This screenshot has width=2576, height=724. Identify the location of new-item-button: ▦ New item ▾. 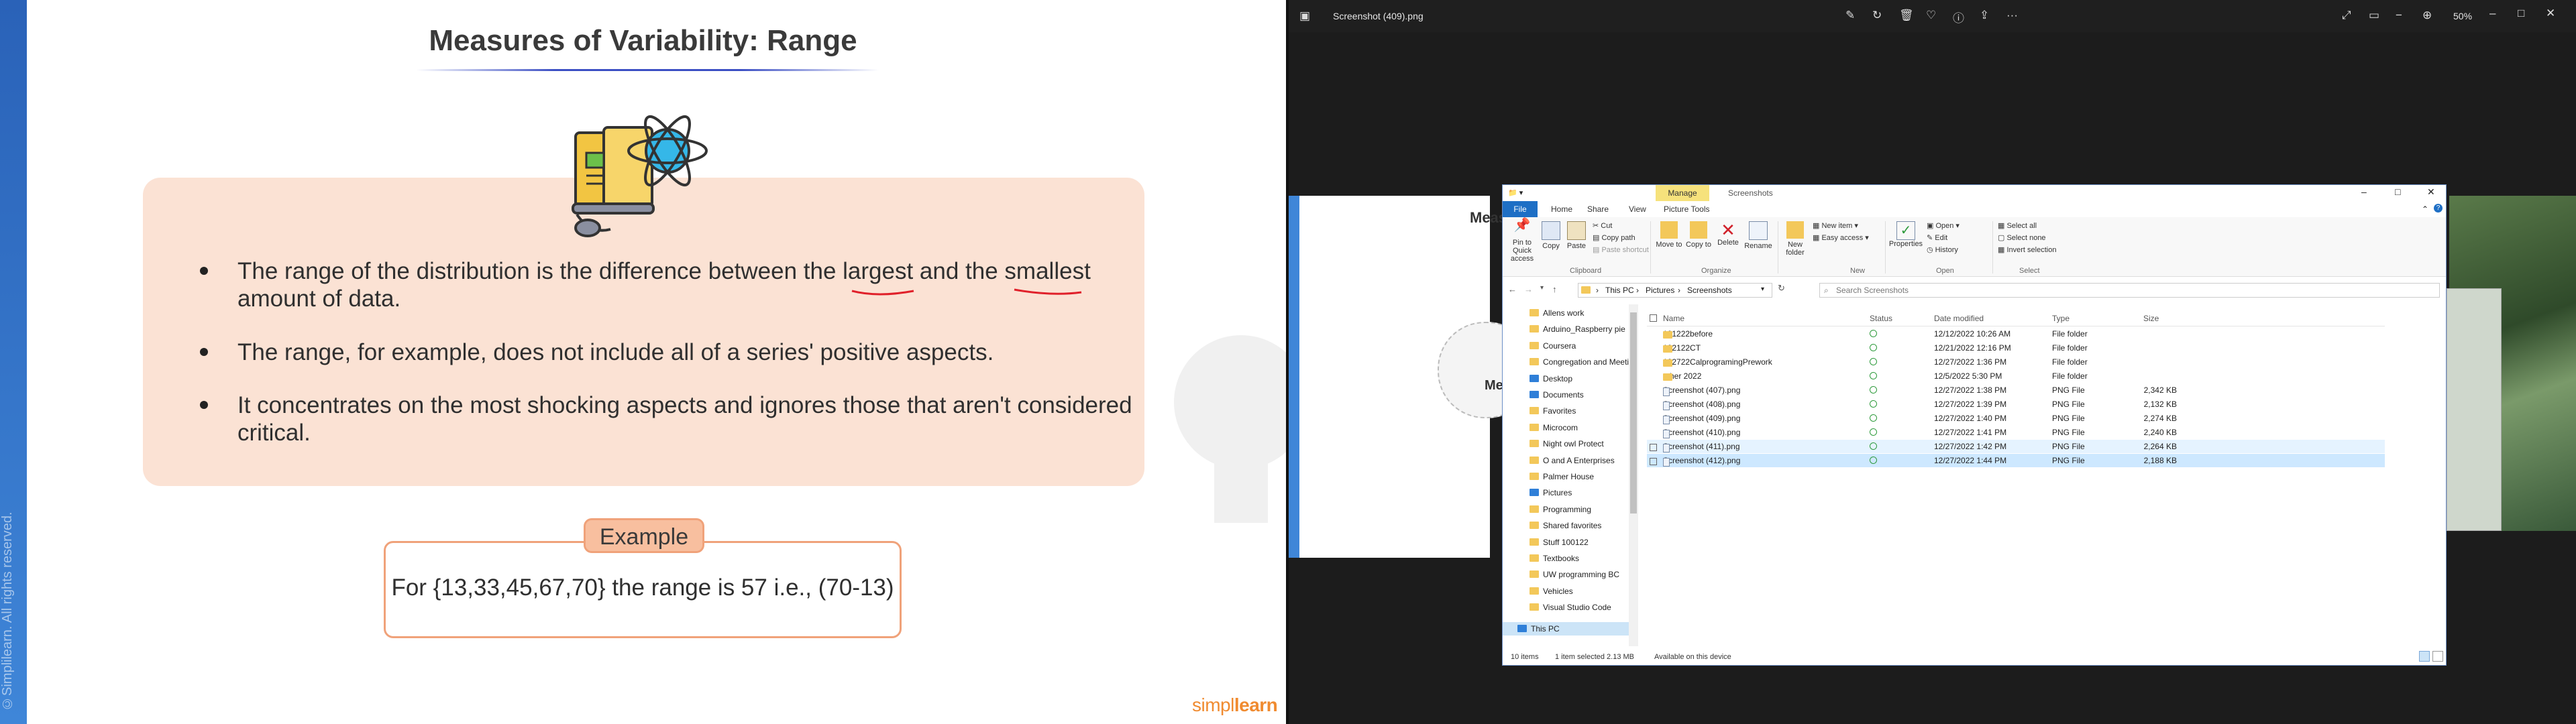
(1835, 225).